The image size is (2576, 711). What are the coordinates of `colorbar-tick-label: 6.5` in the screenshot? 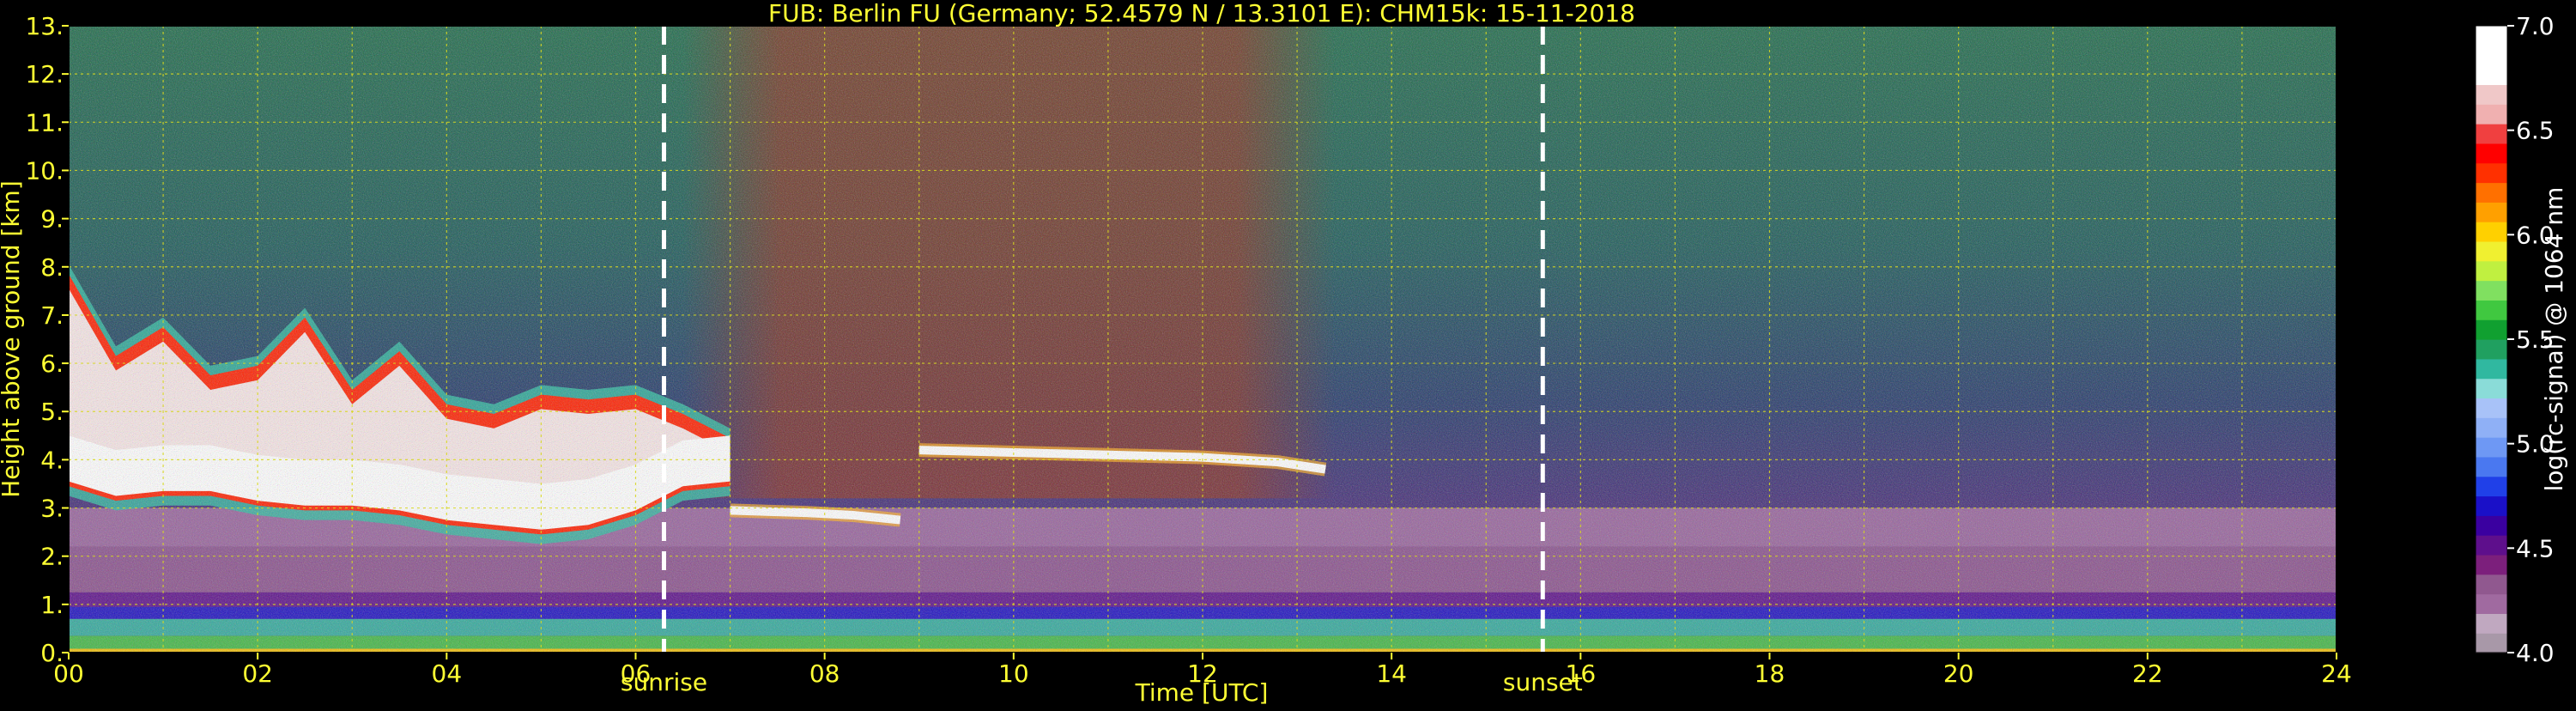 It's located at (2535, 131).